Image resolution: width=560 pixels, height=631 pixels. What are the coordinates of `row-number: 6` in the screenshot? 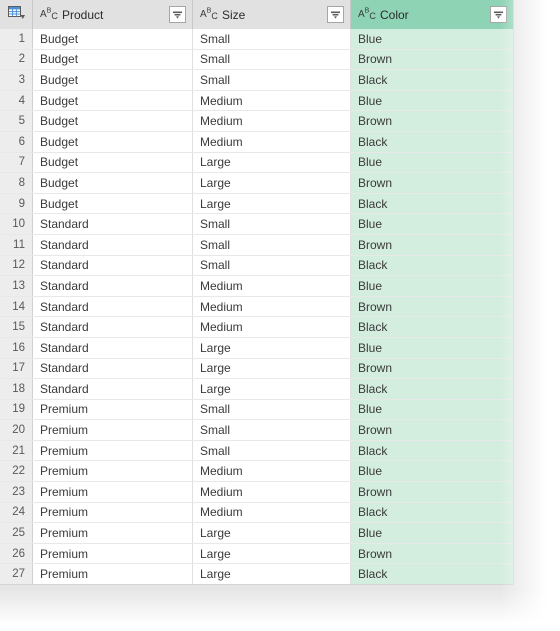 It's located at (16, 141).